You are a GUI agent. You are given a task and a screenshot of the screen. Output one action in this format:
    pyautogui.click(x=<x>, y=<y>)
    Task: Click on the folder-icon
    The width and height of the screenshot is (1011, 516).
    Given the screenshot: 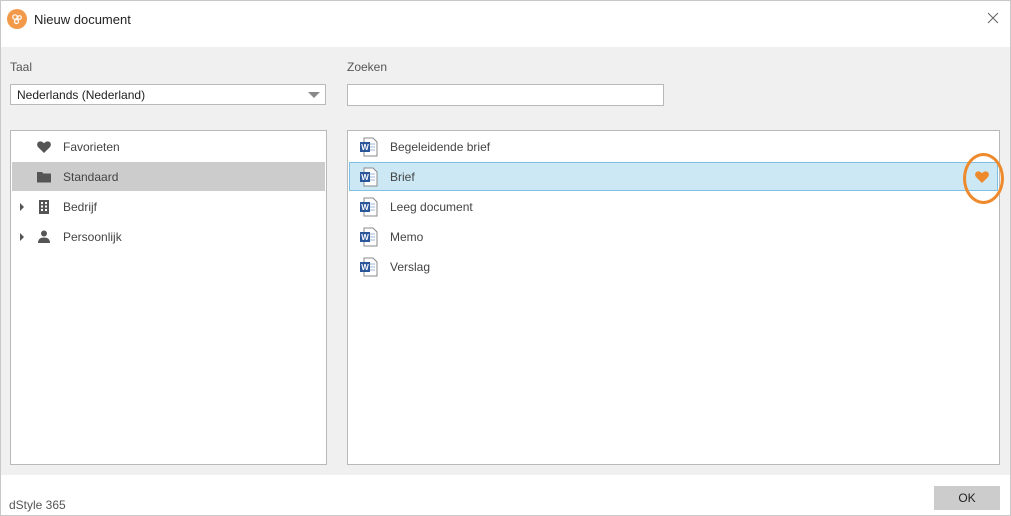 What is the action you would take?
    pyautogui.click(x=44, y=177)
    